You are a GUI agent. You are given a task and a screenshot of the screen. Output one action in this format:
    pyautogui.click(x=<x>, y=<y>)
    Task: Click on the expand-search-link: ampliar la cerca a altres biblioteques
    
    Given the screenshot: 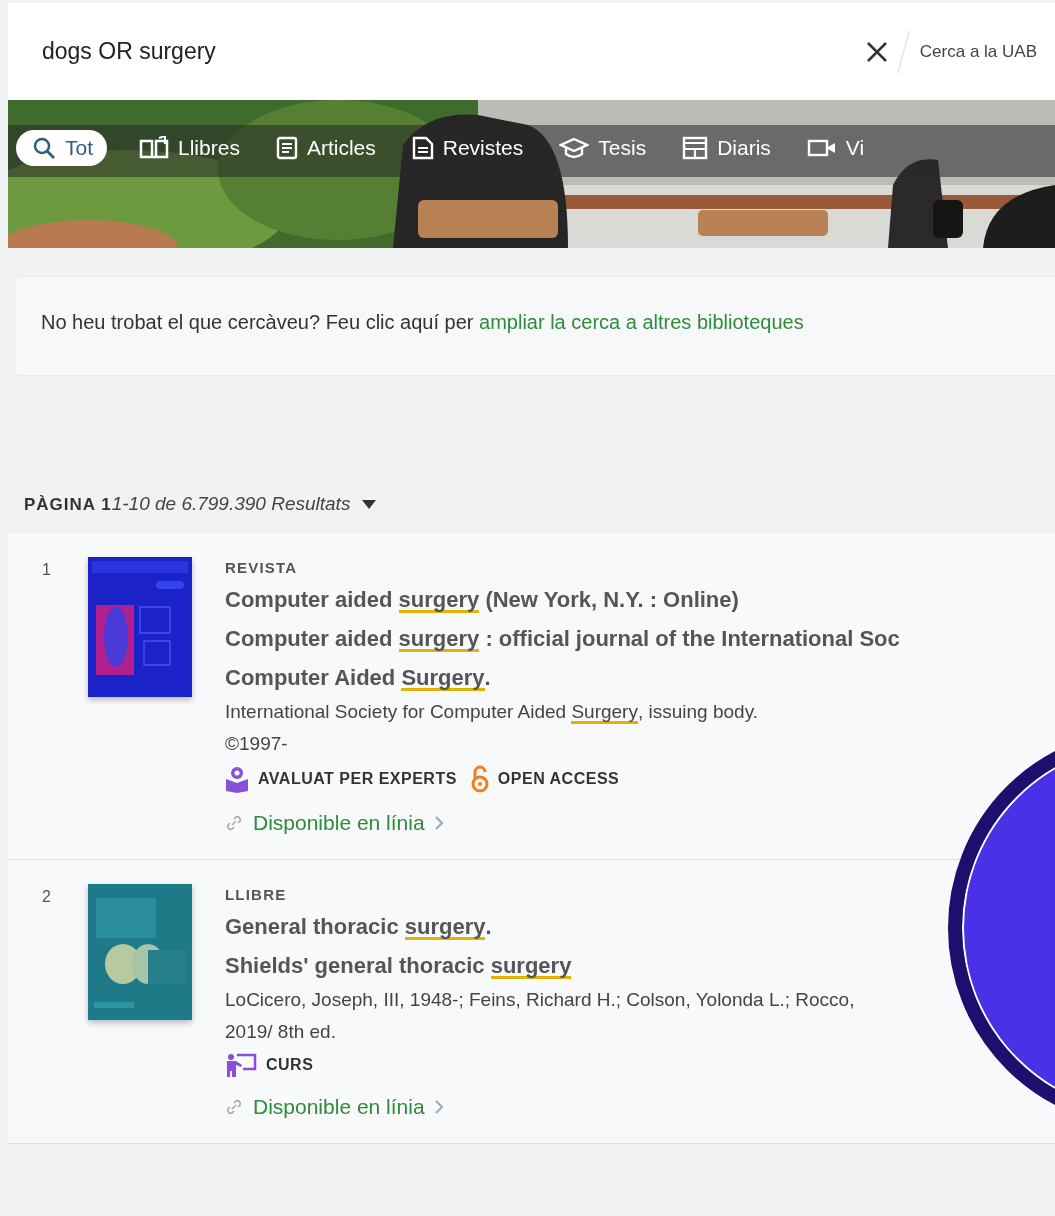 What is the action you would take?
    pyautogui.click(x=641, y=322)
    